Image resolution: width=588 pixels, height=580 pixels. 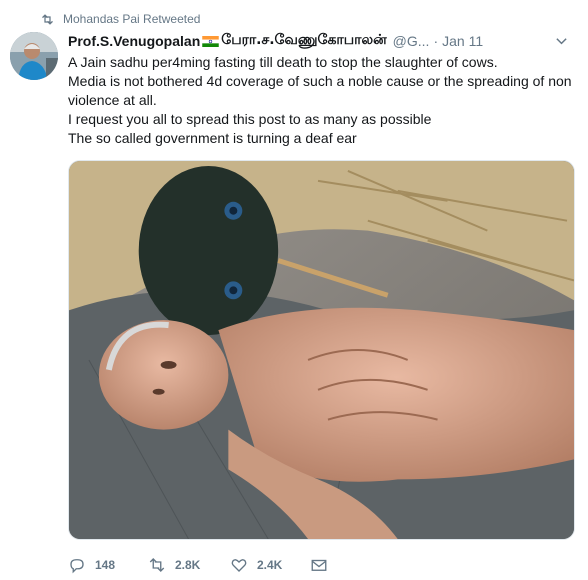 I want to click on retweet-button: 2.8K, so click(x=189, y=565).